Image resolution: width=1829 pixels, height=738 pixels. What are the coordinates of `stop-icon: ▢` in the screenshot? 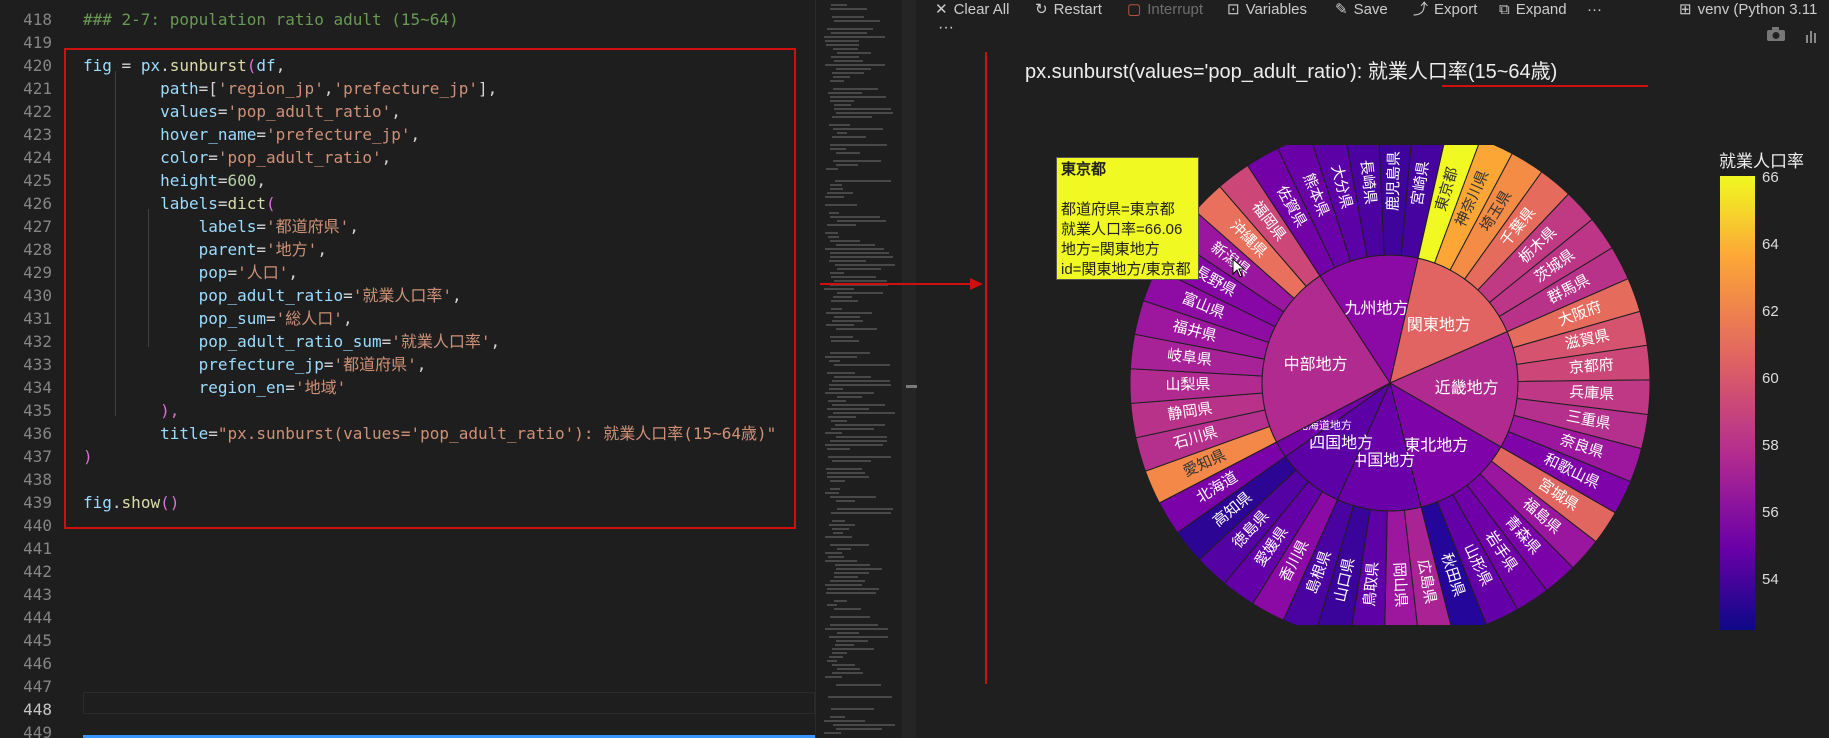 It's located at (1134, 9).